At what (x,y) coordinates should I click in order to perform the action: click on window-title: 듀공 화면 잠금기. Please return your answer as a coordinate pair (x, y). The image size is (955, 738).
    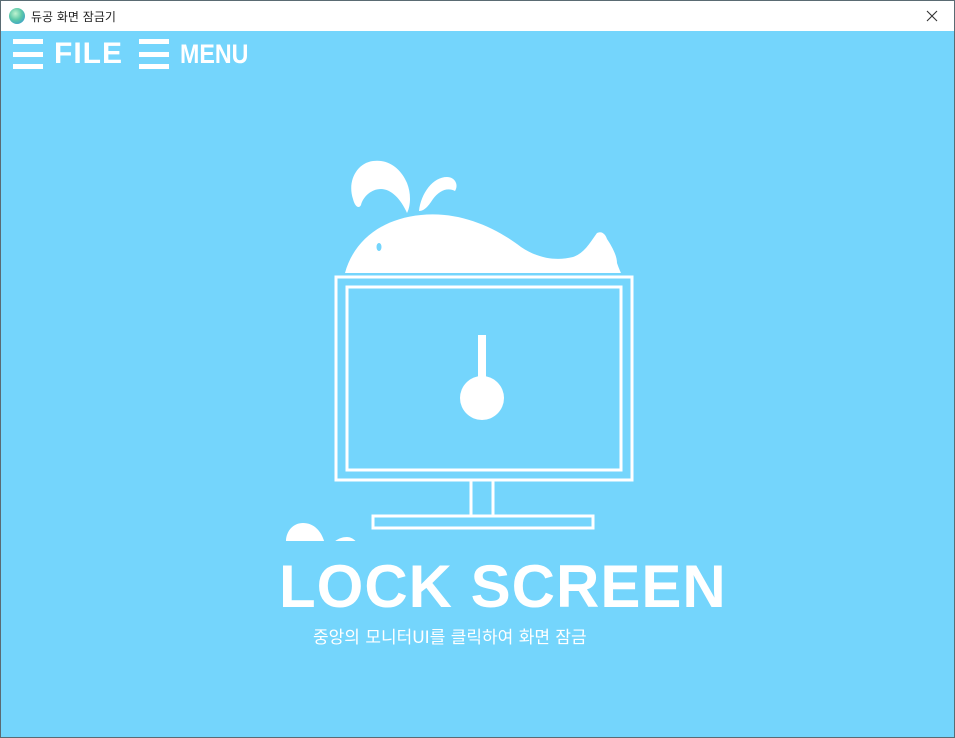
    Looking at the image, I should click on (73, 16).